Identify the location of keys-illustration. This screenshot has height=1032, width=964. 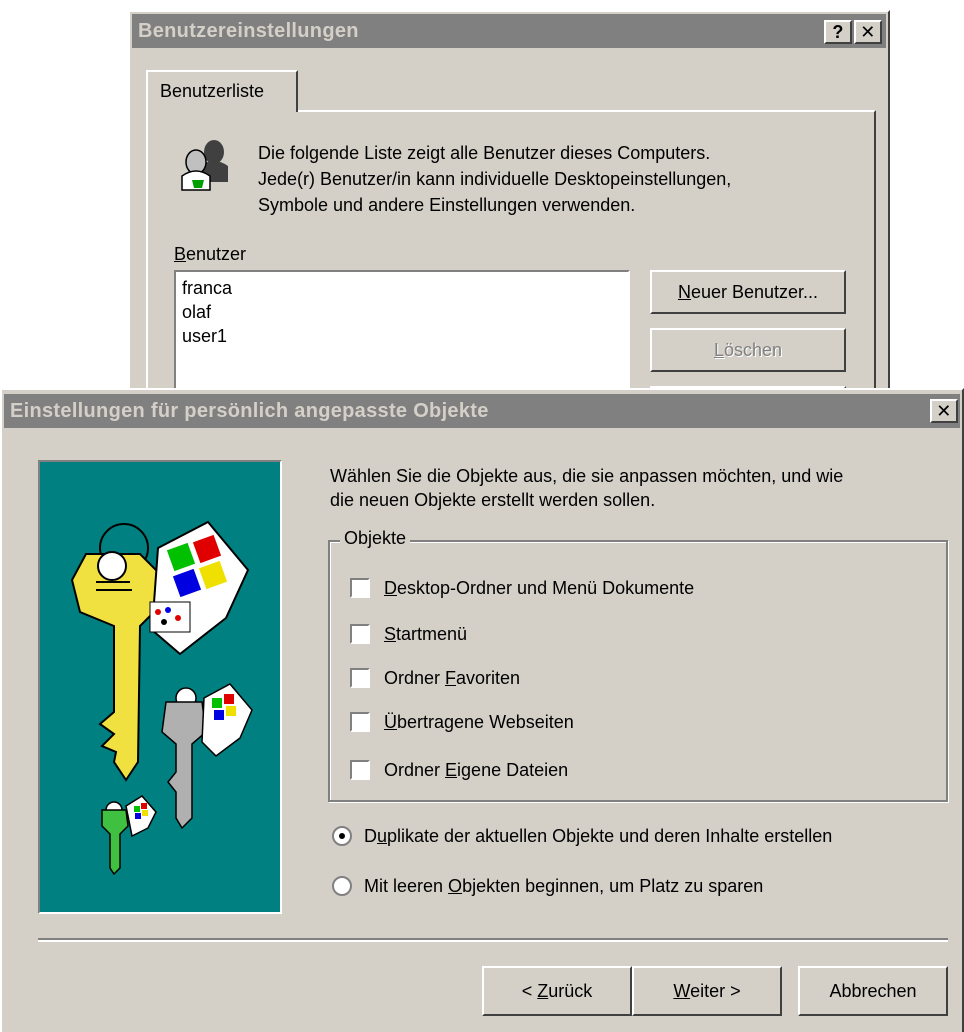
(161, 698).